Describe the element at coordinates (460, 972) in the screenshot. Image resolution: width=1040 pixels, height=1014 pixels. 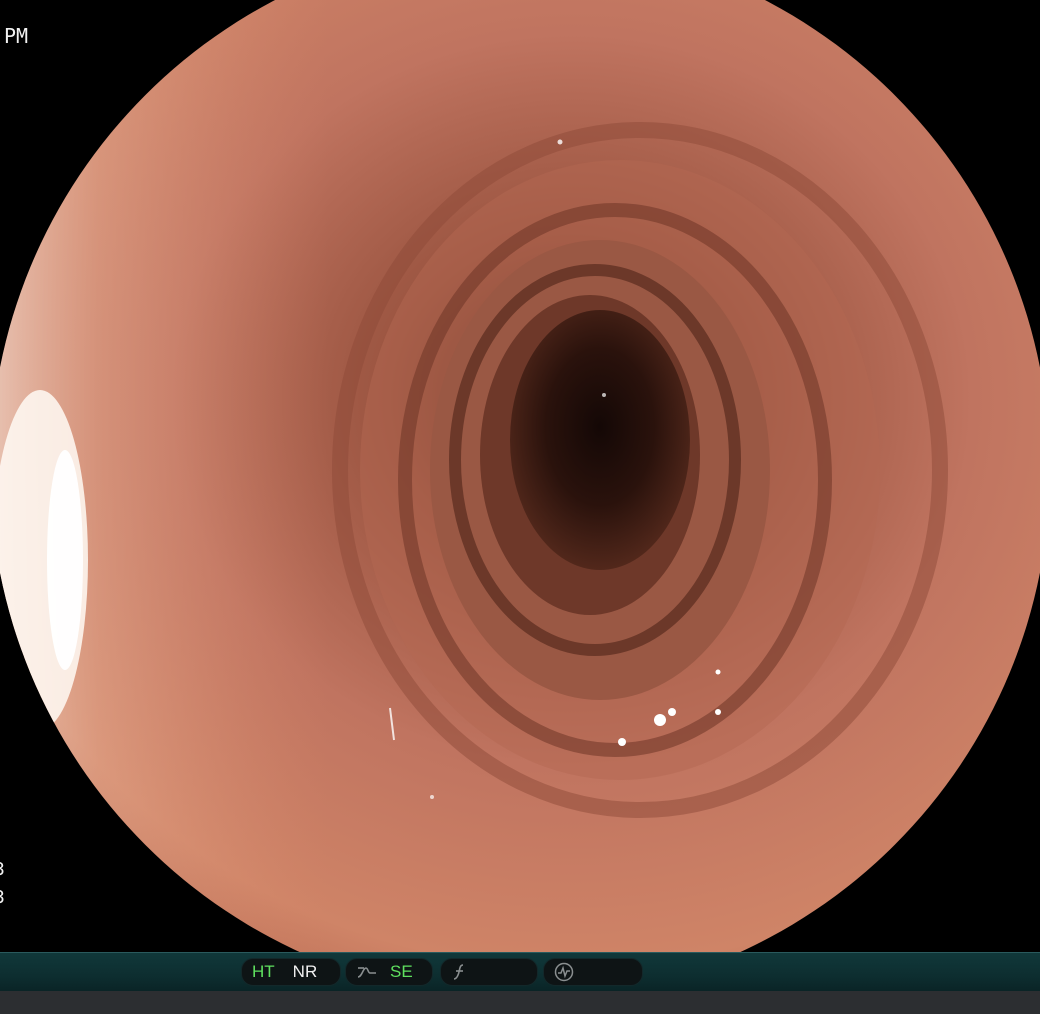
I see `freeze-function-icon` at that location.